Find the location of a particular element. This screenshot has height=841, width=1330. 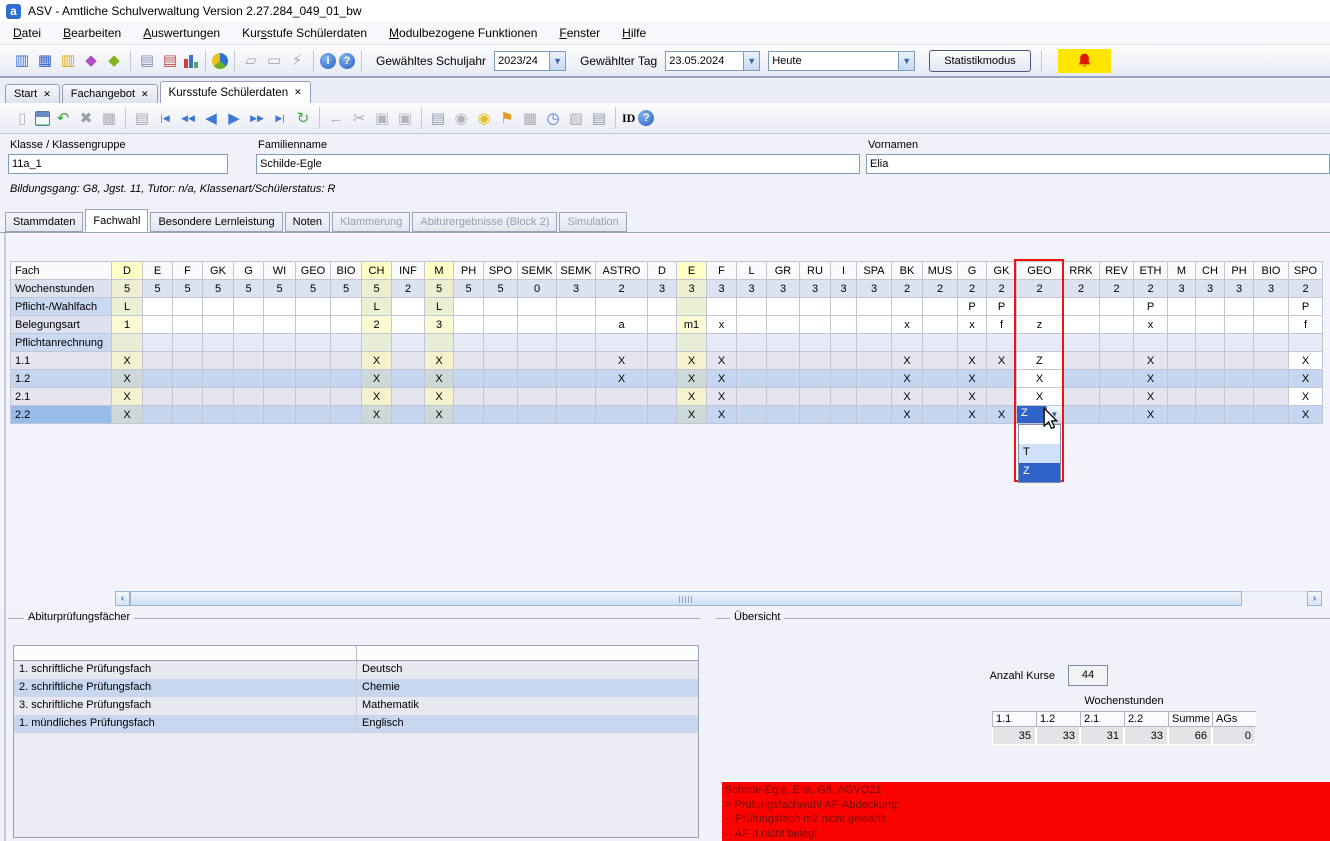

tab-start: Start ✕ is located at coordinates (32, 93).